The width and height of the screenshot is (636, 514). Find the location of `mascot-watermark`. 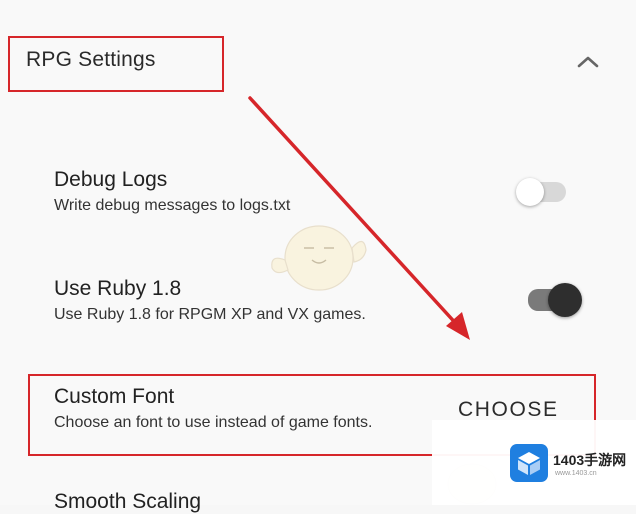

mascot-watermark is located at coordinates (319, 258).